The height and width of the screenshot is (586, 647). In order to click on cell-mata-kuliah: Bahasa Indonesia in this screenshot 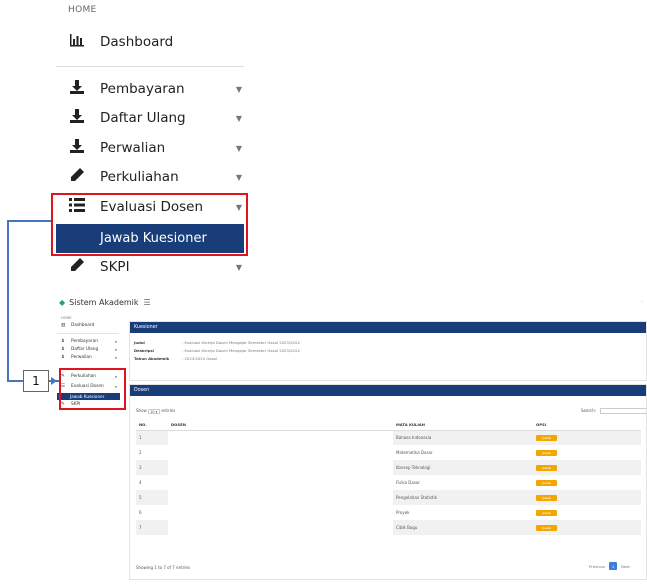, I will do `click(463, 437)`.